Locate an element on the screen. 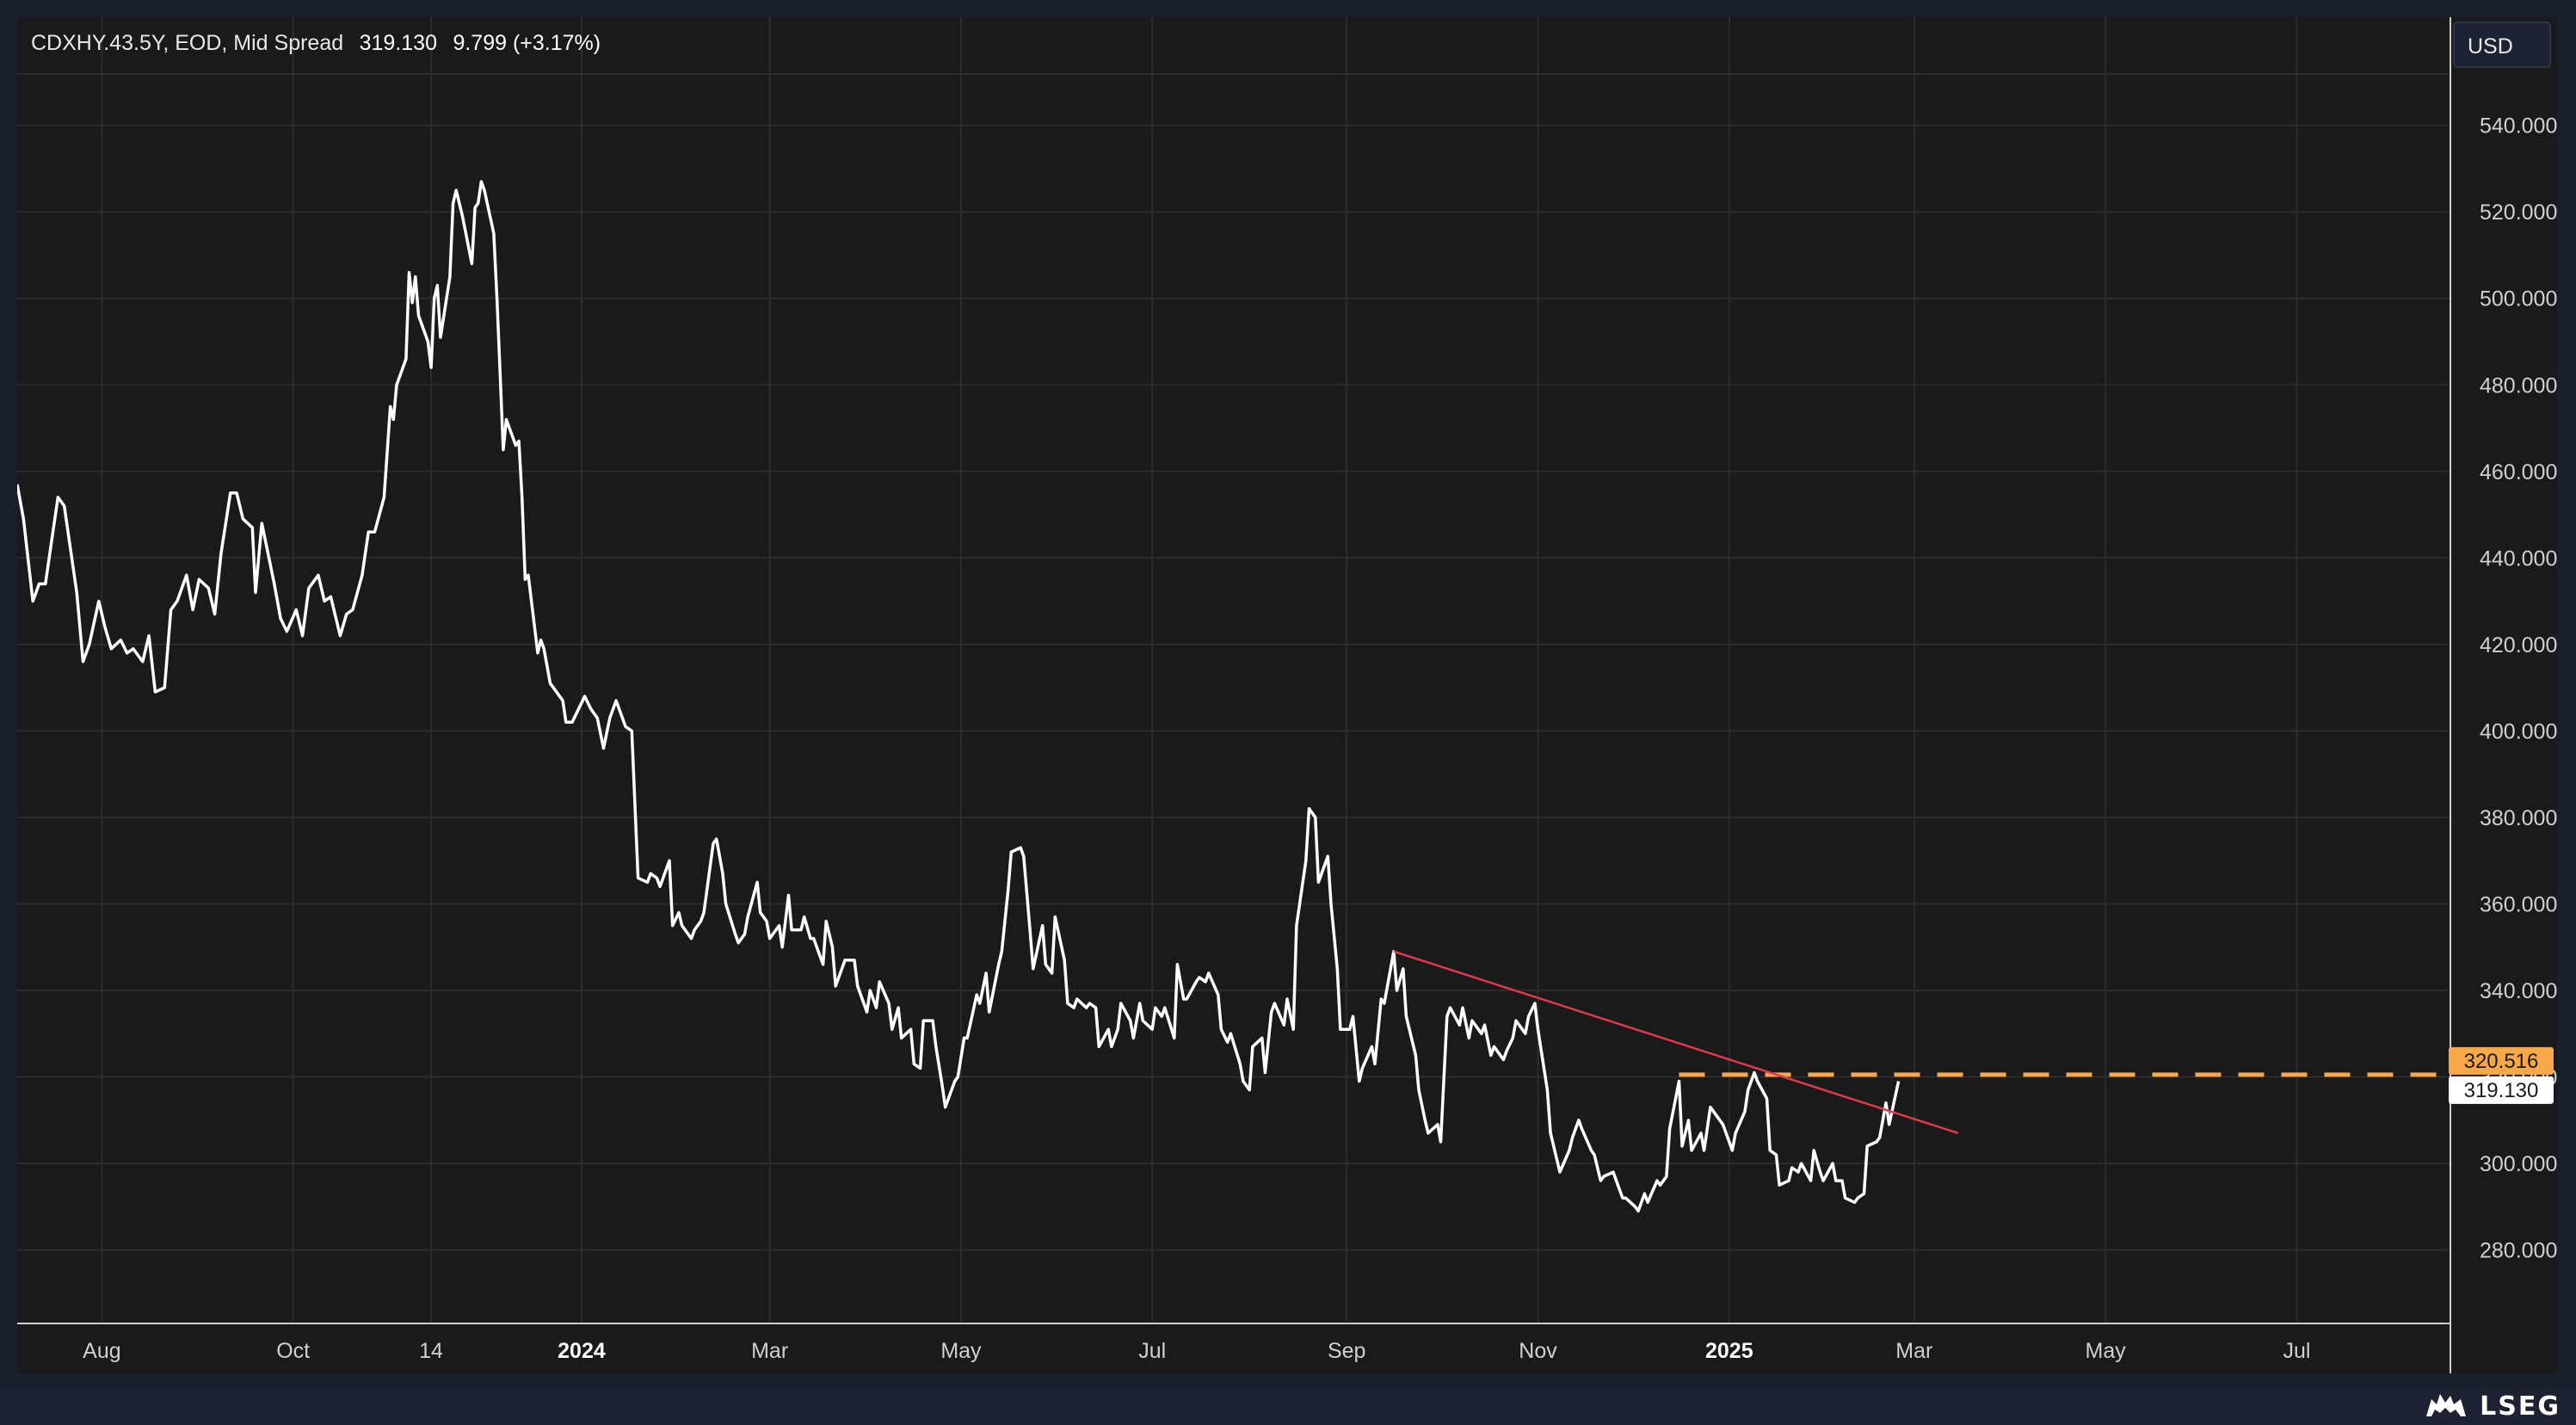 The height and width of the screenshot is (1425, 2576). y-tick-label: 460.000 is located at coordinates (2519, 472).